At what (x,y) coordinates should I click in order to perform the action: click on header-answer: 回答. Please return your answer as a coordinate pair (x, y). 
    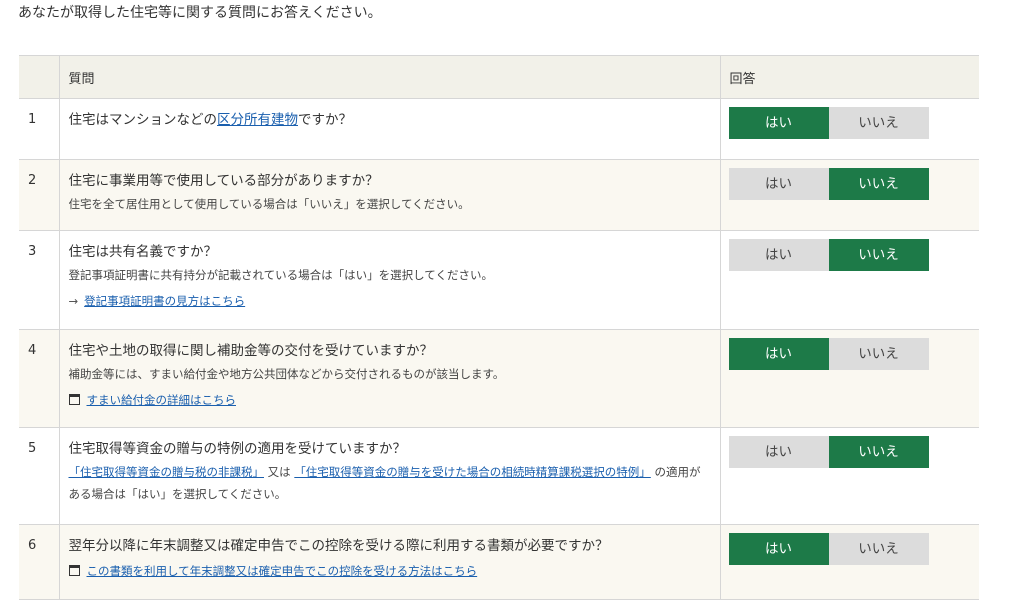
    Looking at the image, I should click on (849, 77).